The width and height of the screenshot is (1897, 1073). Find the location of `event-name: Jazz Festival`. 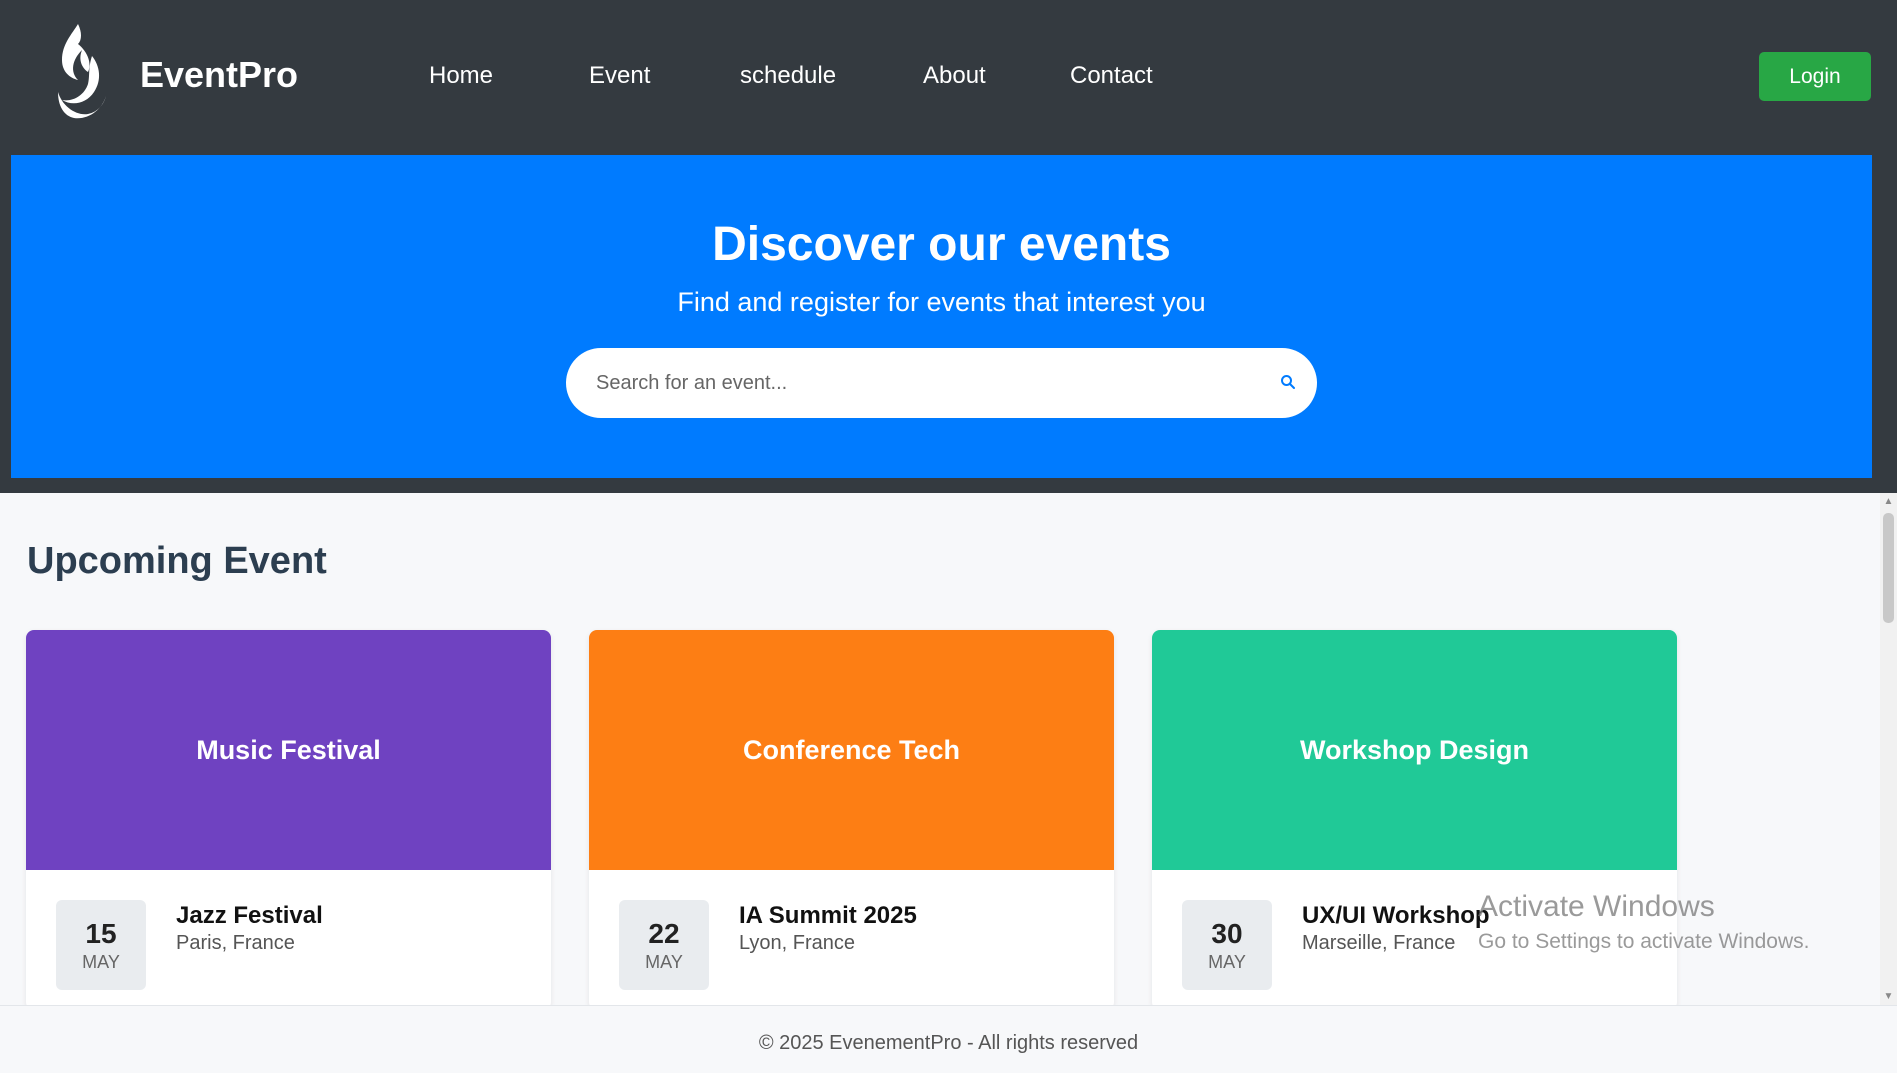

event-name: Jazz Festival is located at coordinates (249, 915).